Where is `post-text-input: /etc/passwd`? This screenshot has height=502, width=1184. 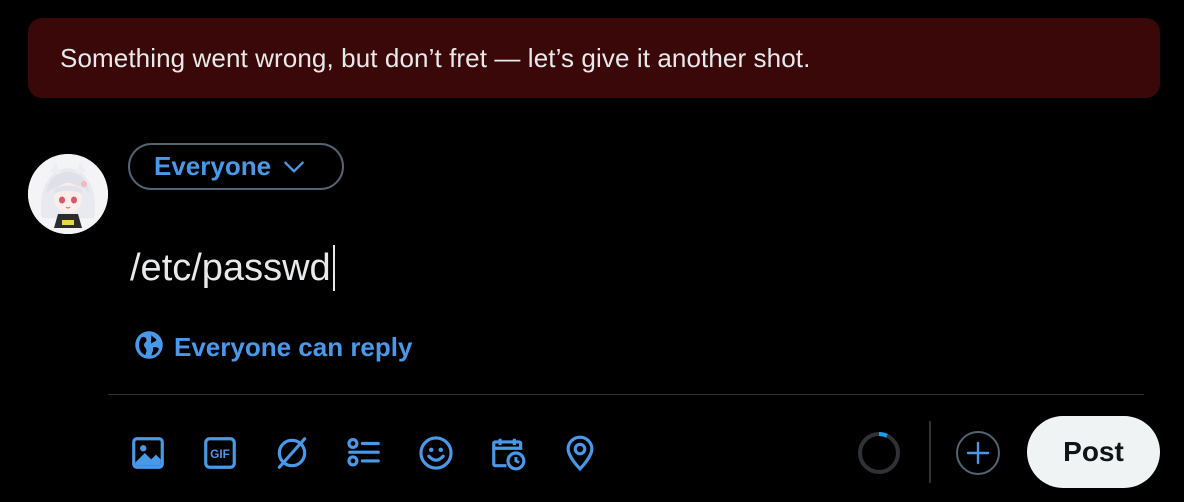 post-text-input: /etc/passwd is located at coordinates (232, 268).